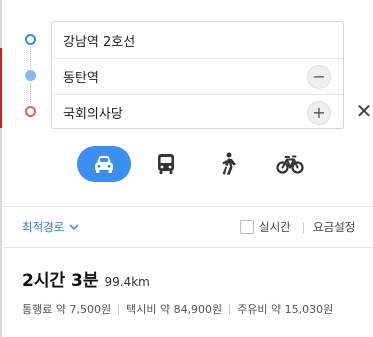  Describe the element at coordinates (319, 113) in the screenshot. I see `add-waypoint-button: +` at that location.